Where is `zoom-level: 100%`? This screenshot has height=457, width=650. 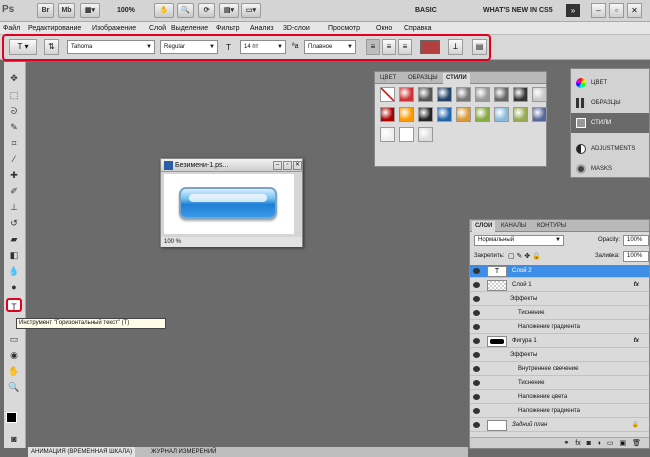 zoom-level: 100% is located at coordinates (126, 11).